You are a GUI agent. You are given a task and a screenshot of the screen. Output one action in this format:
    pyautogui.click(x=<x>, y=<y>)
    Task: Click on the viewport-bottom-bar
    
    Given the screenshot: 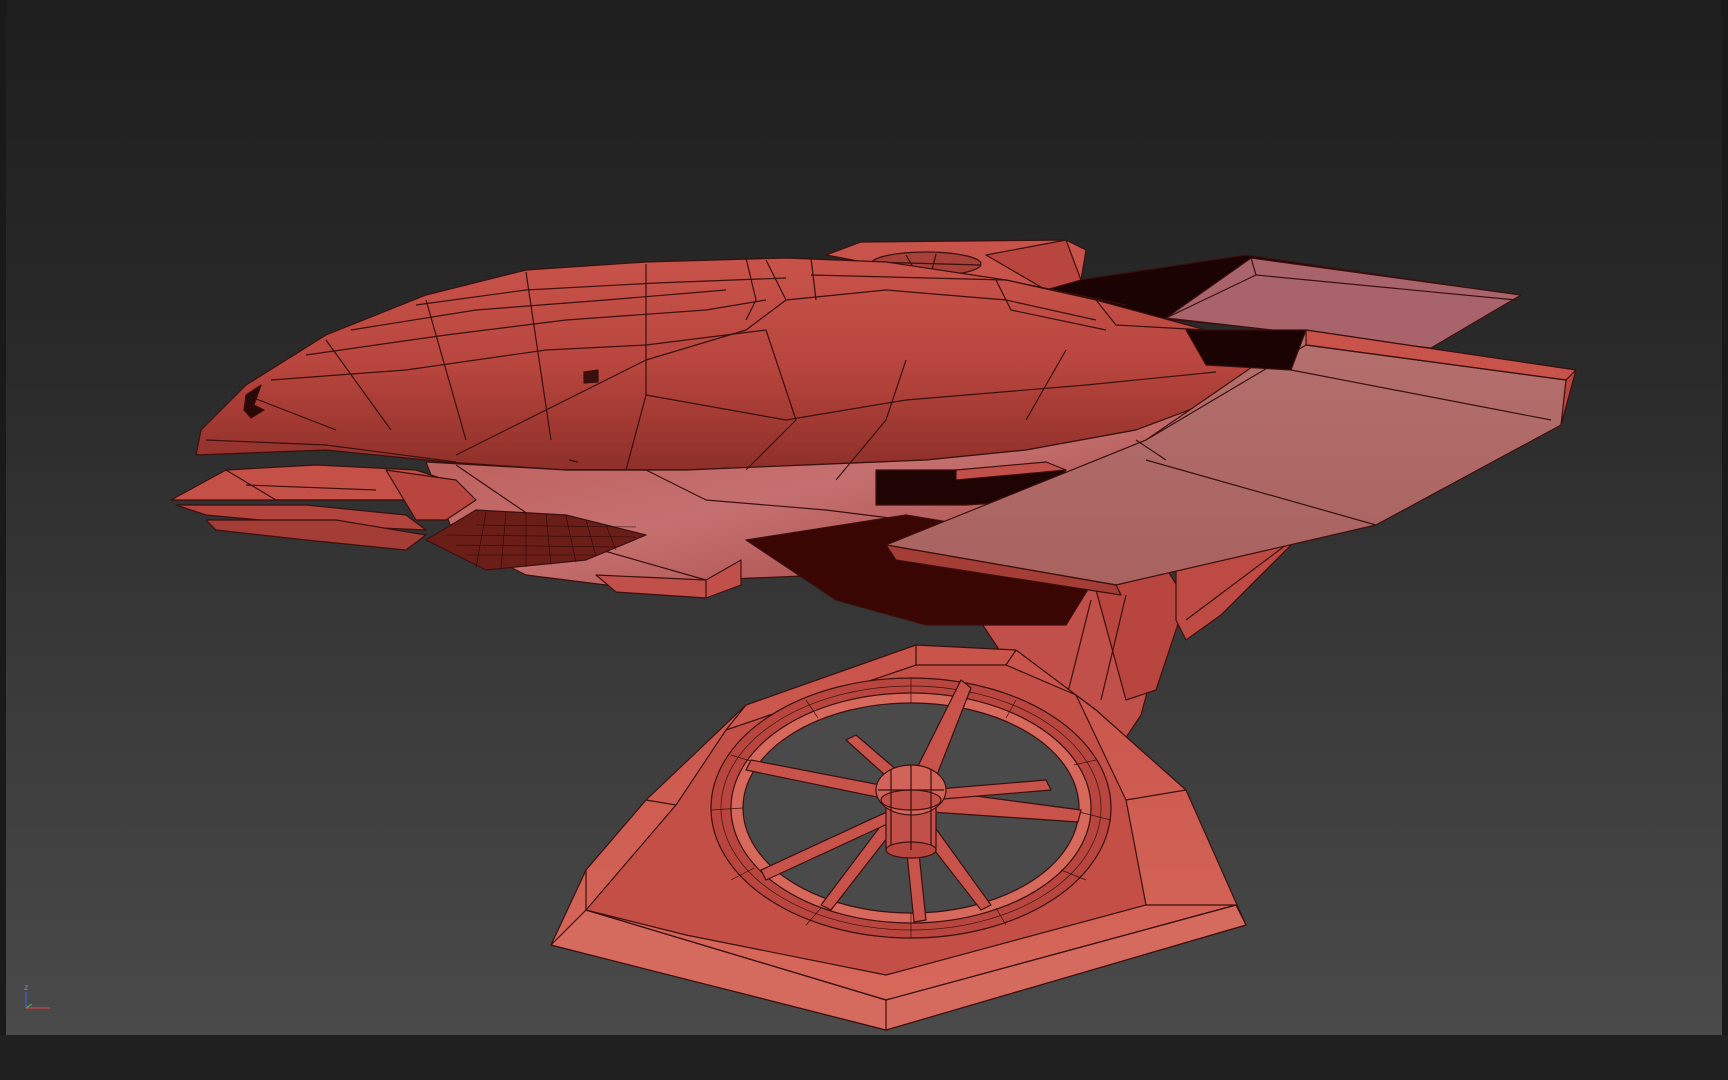 What is the action you would take?
    pyautogui.click(x=864, y=1057)
    